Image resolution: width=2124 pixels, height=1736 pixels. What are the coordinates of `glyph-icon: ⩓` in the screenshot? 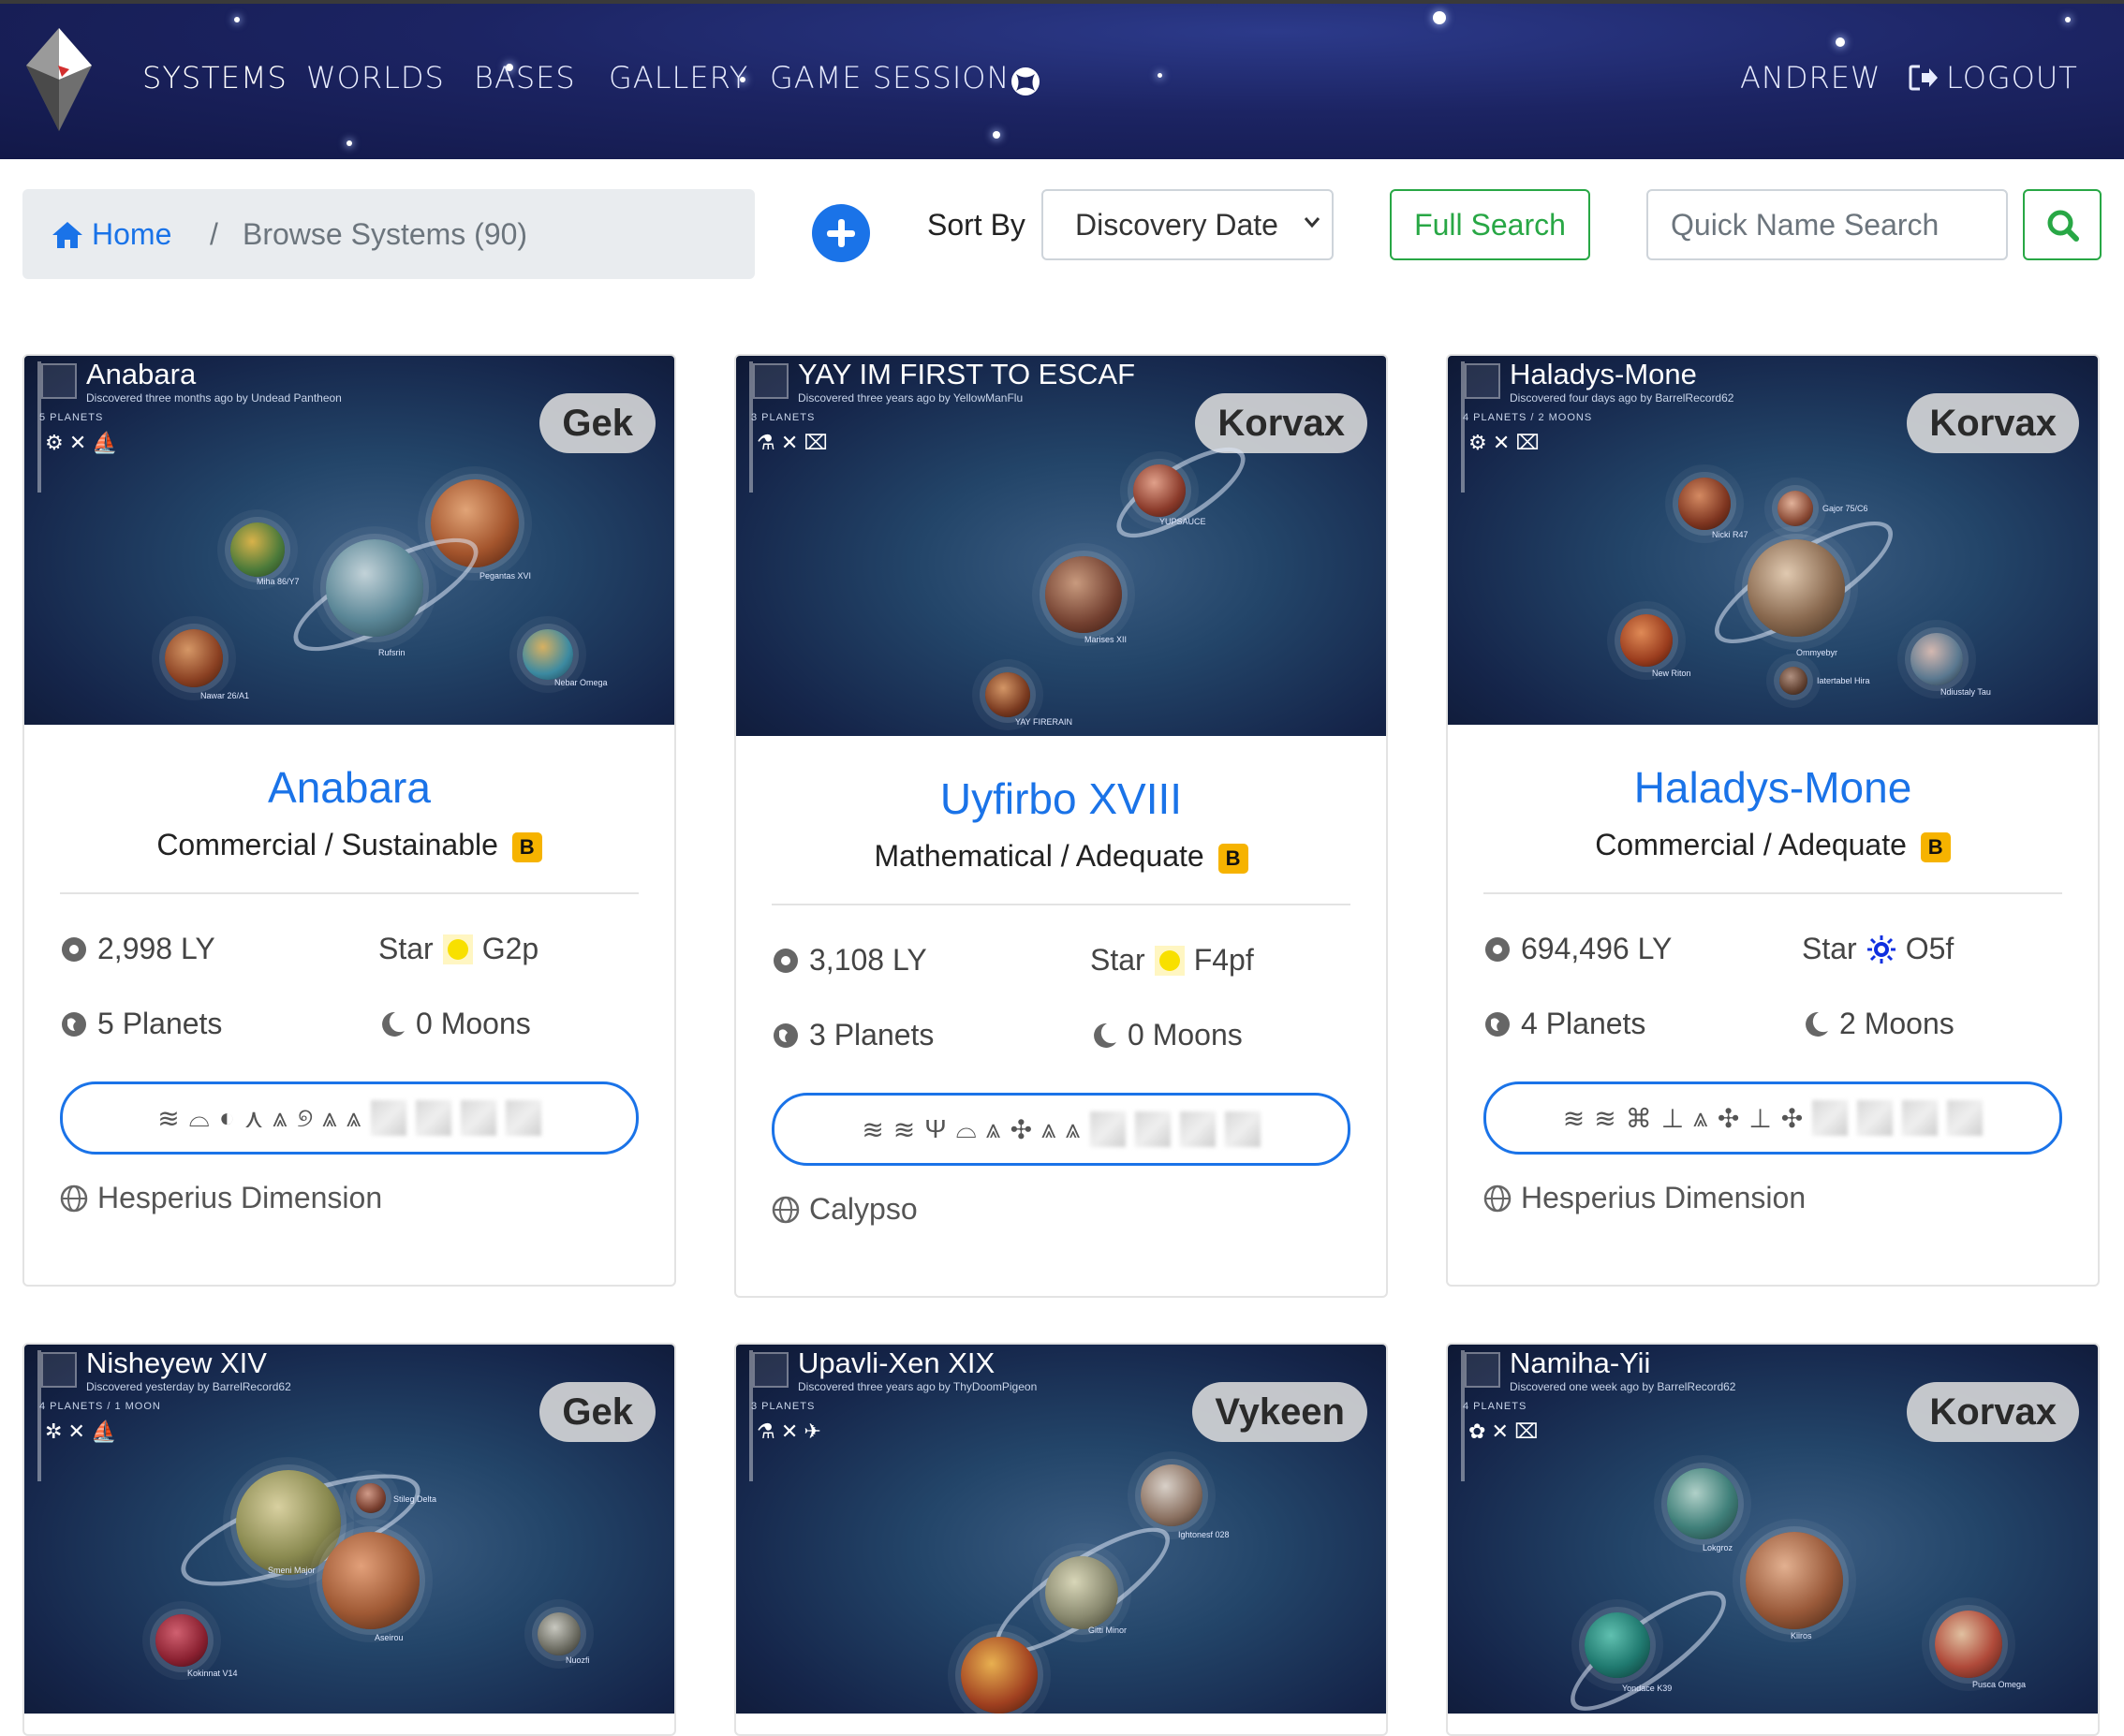 It's located at (1700, 1117).